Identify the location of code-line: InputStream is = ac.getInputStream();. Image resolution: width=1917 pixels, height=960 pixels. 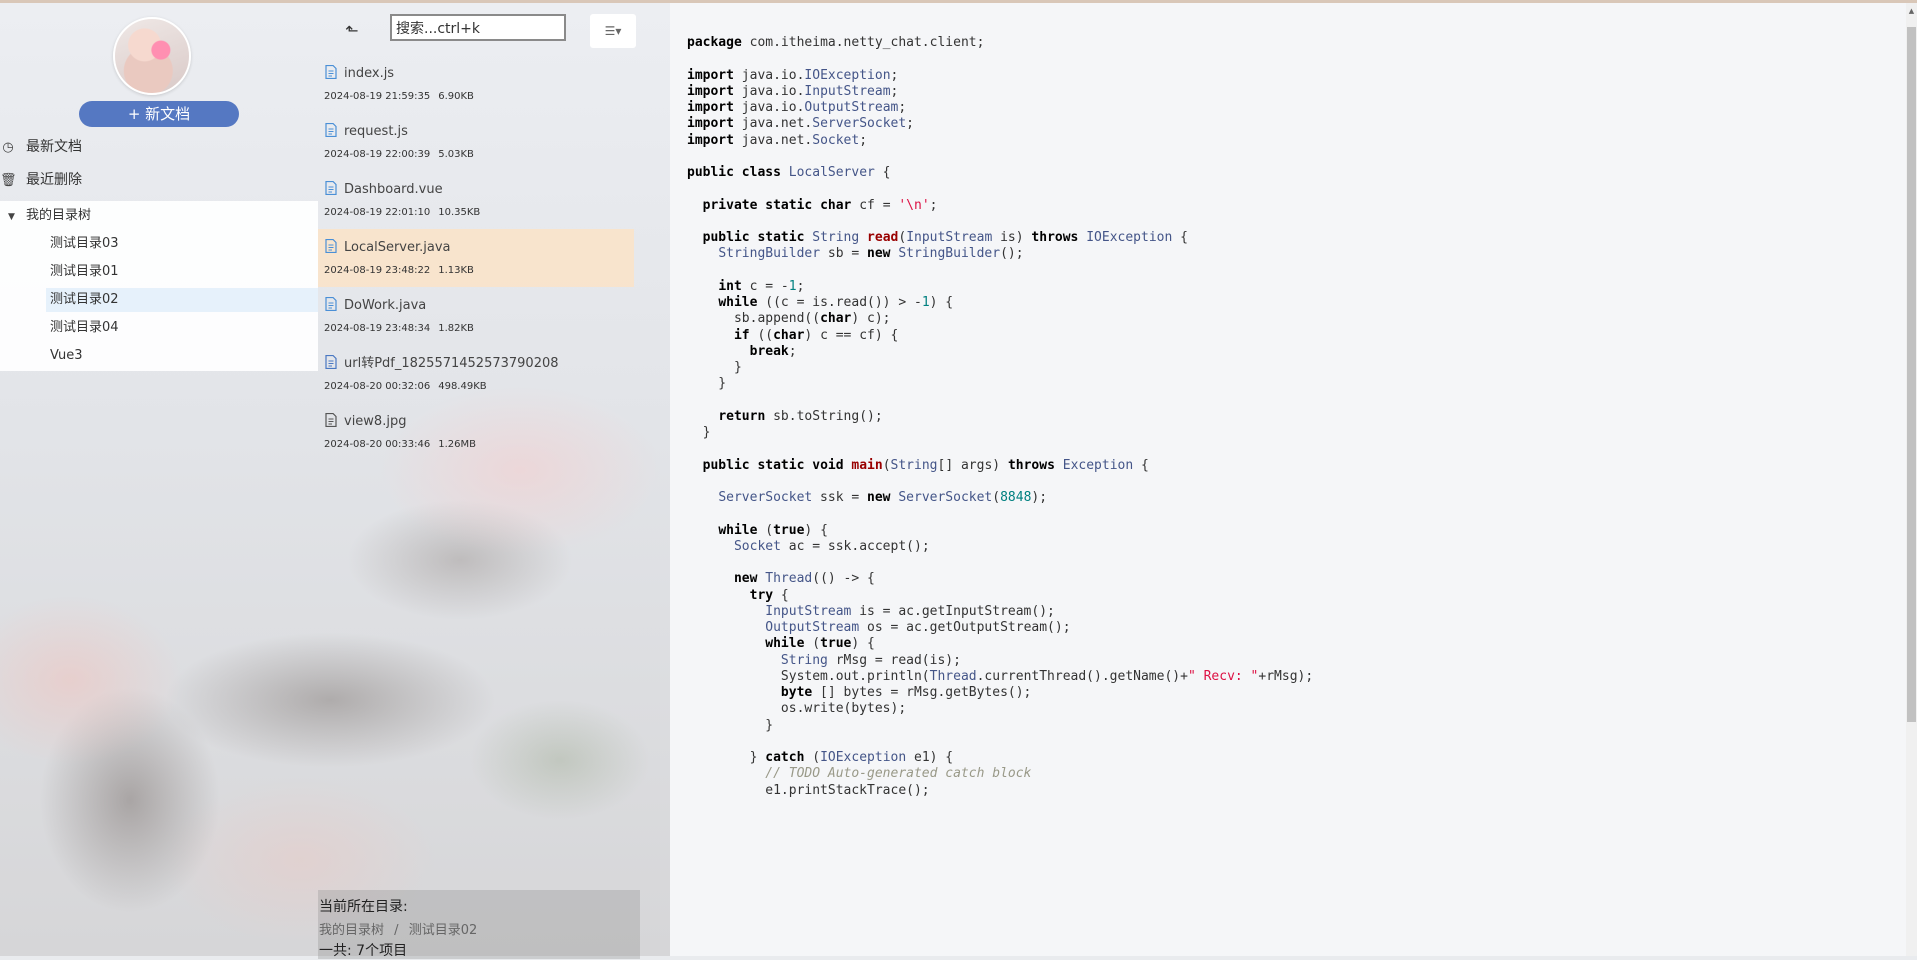
(910, 611).